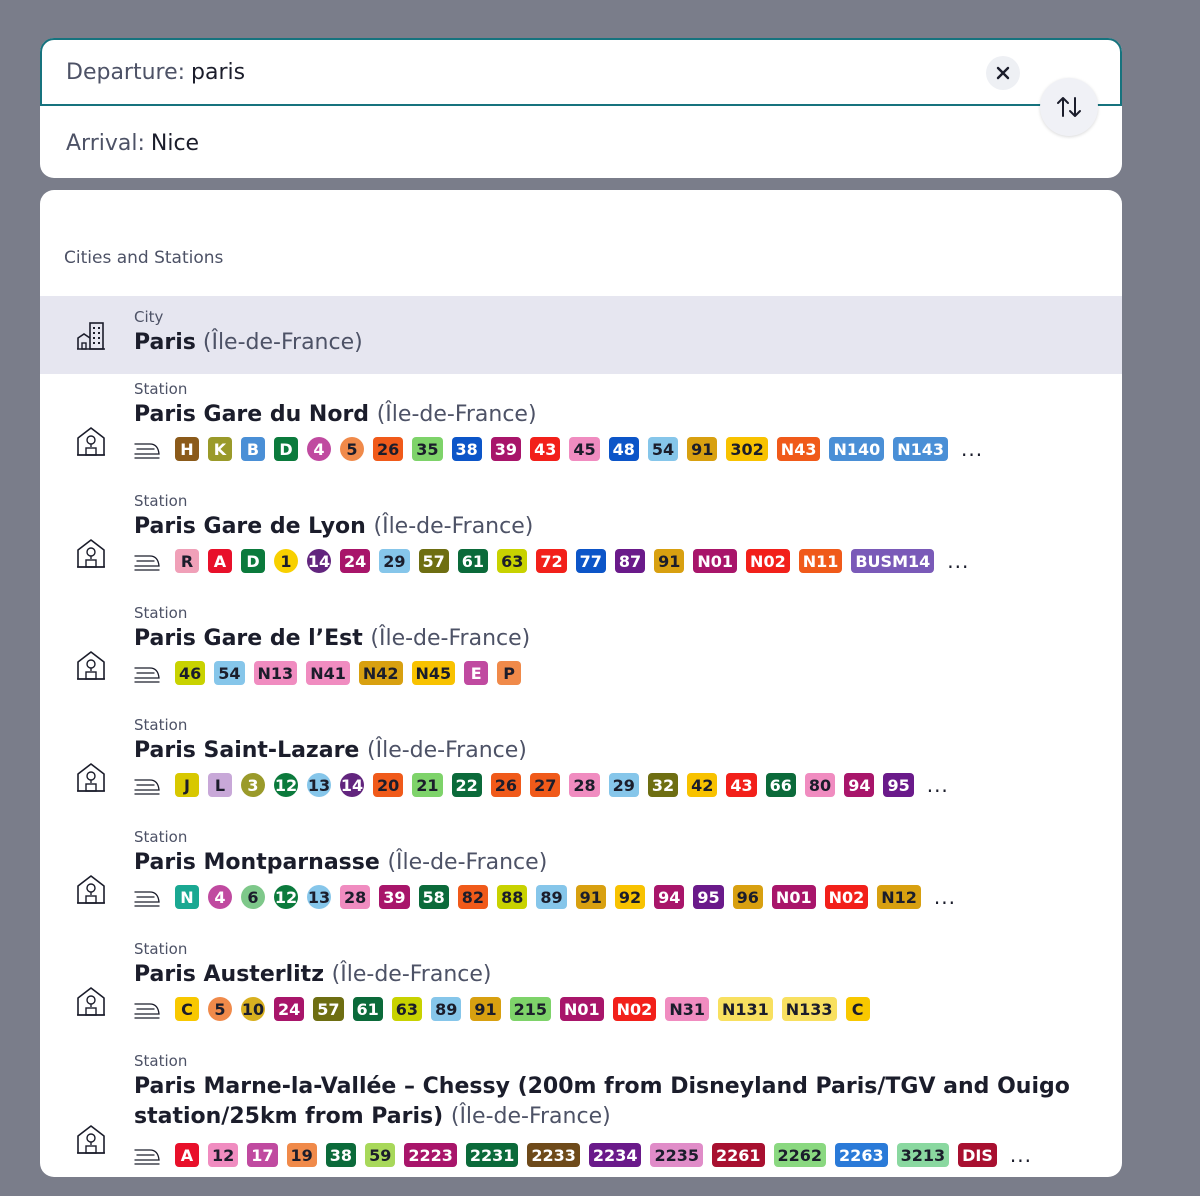 This screenshot has height=1196, width=1200. Describe the element at coordinates (175, 143) in the screenshot. I see `arrival-input: Nice` at that location.